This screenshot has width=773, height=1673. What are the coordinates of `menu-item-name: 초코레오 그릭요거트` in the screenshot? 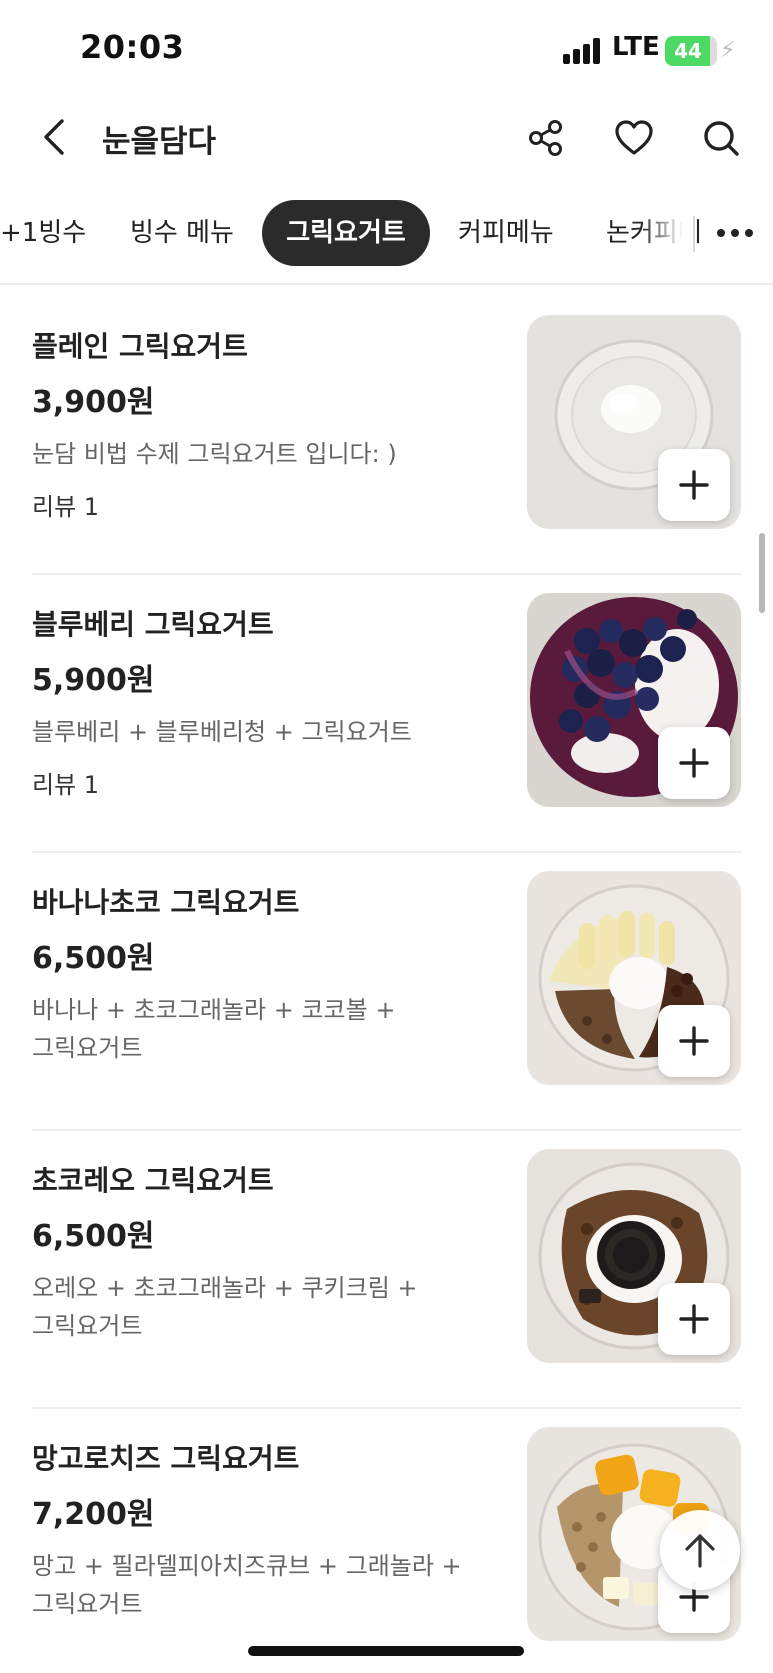 It's located at (153, 1180).